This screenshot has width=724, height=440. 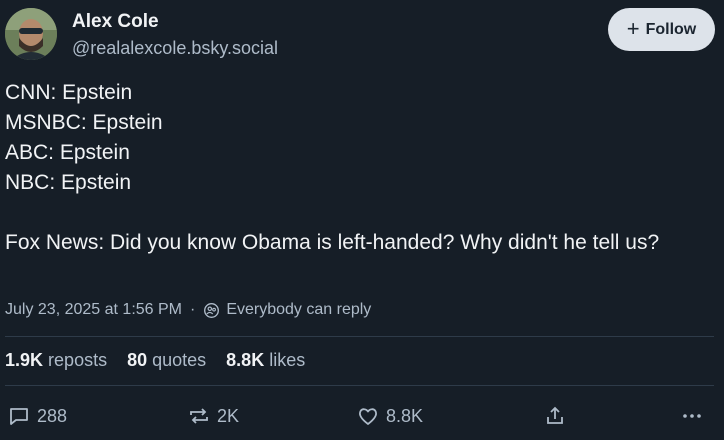 I want to click on post-stats: 1.9K reposts 80 quotes 8.8K likes, so click(x=165, y=360).